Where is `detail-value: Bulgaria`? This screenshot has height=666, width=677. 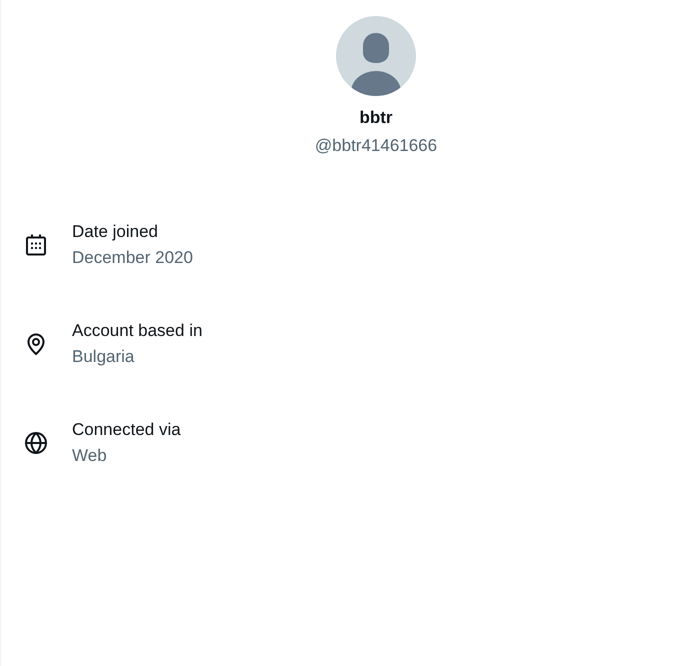
detail-value: Bulgaria is located at coordinates (104, 357).